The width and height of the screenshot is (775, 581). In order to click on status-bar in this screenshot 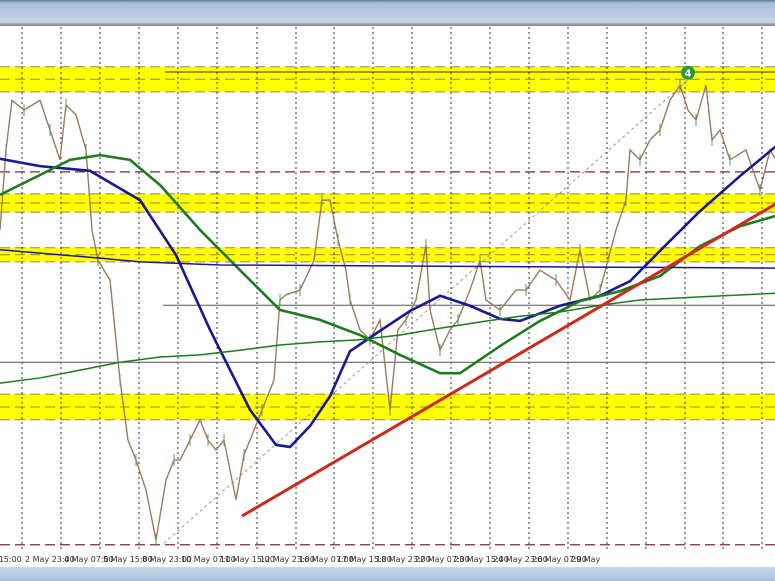, I will do `click(387, 574)`.